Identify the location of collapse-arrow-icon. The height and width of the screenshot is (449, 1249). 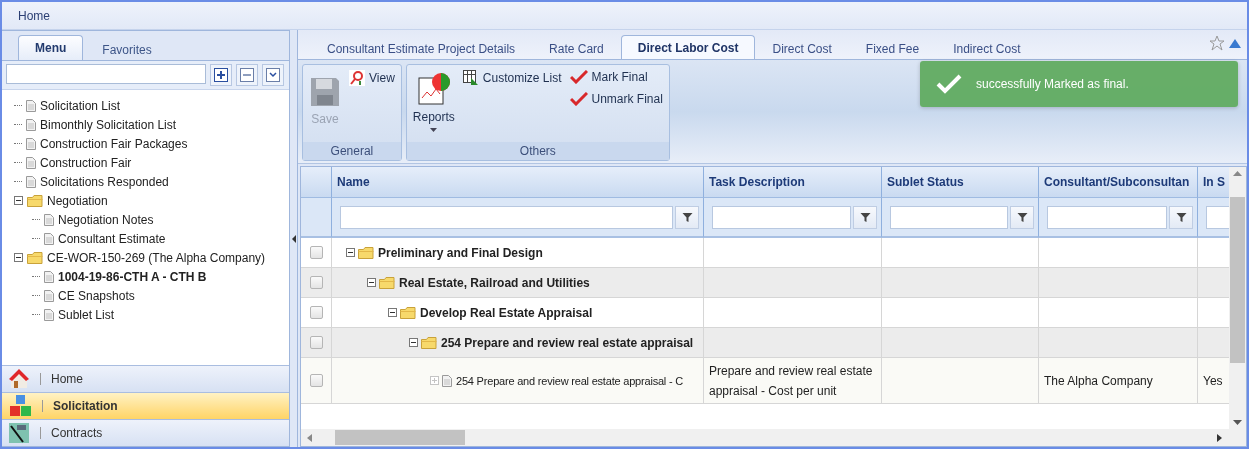
(293, 238).